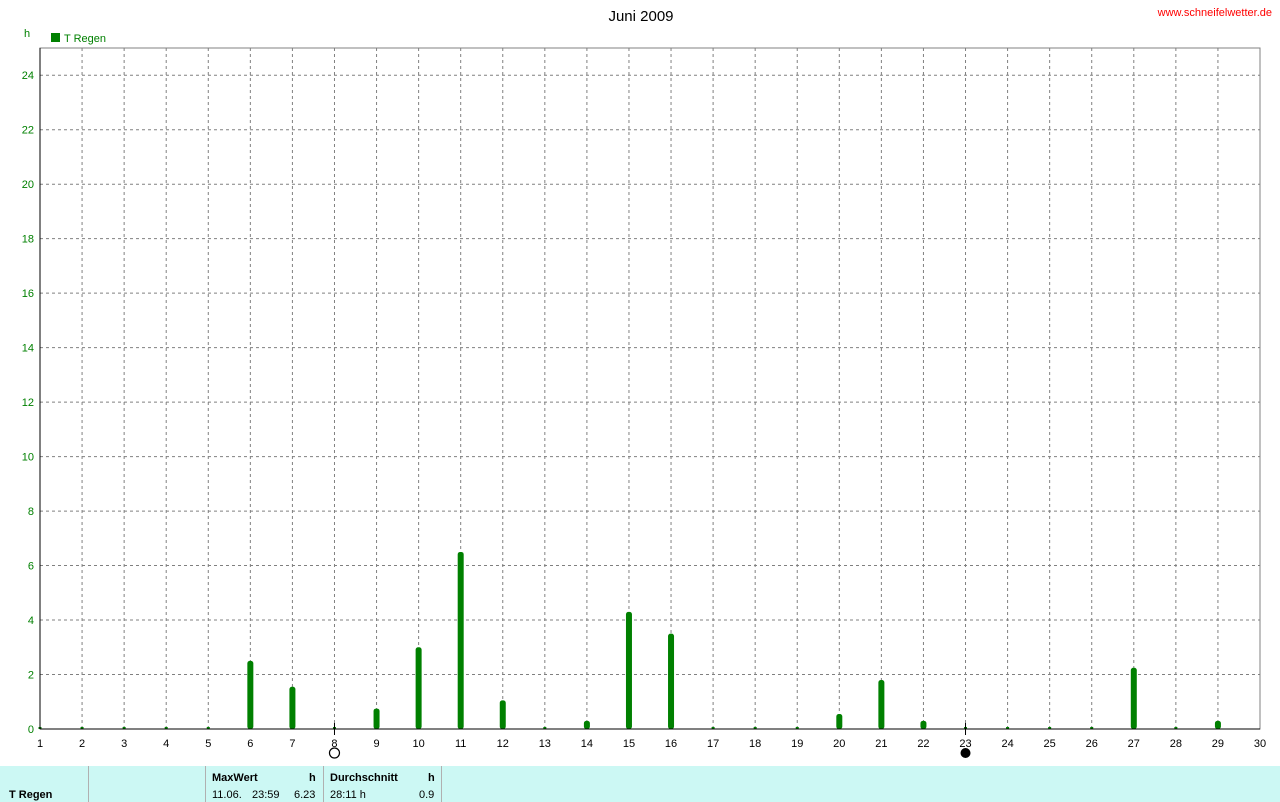 This screenshot has width=1280, height=802. What do you see at coordinates (713, 744) in the screenshot?
I see `x-tick-label: 17` at bounding box center [713, 744].